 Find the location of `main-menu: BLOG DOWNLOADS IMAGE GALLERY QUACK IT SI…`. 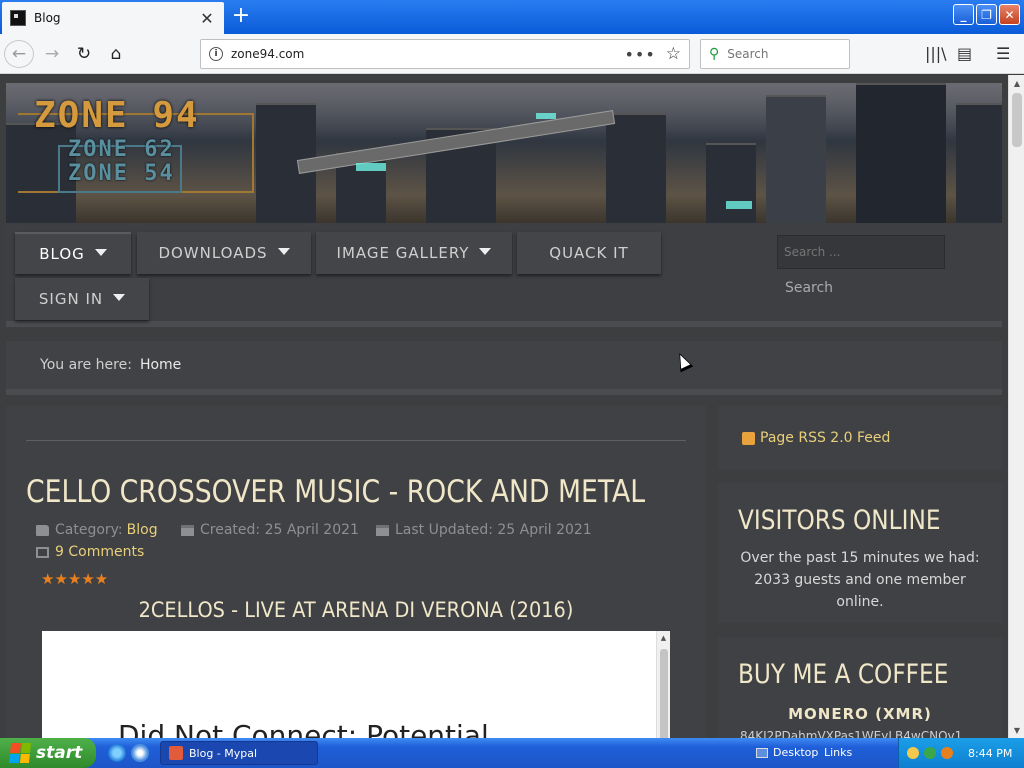

main-menu: BLOG DOWNLOADS IMAGE GALLERY QUACK IT SI… is located at coordinates (504, 275).